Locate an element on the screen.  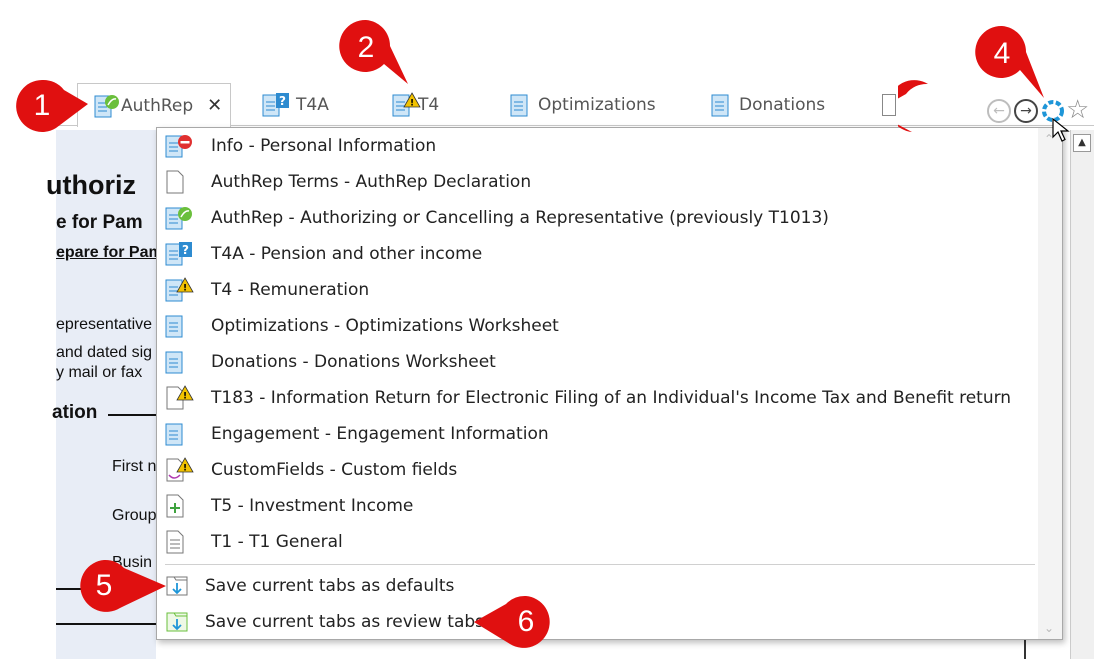
lined-doc-icon is located at coordinates (176, 542).